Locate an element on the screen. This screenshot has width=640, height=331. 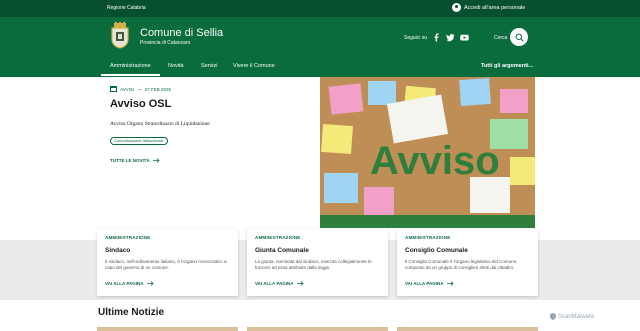
shield-icon is located at coordinates (553, 316).